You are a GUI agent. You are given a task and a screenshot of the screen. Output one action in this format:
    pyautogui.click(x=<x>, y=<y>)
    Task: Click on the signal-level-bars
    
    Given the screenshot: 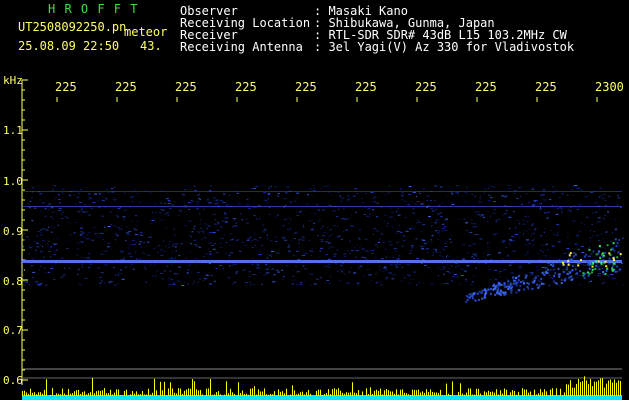 What is the action you would take?
    pyautogui.click(x=322, y=388)
    